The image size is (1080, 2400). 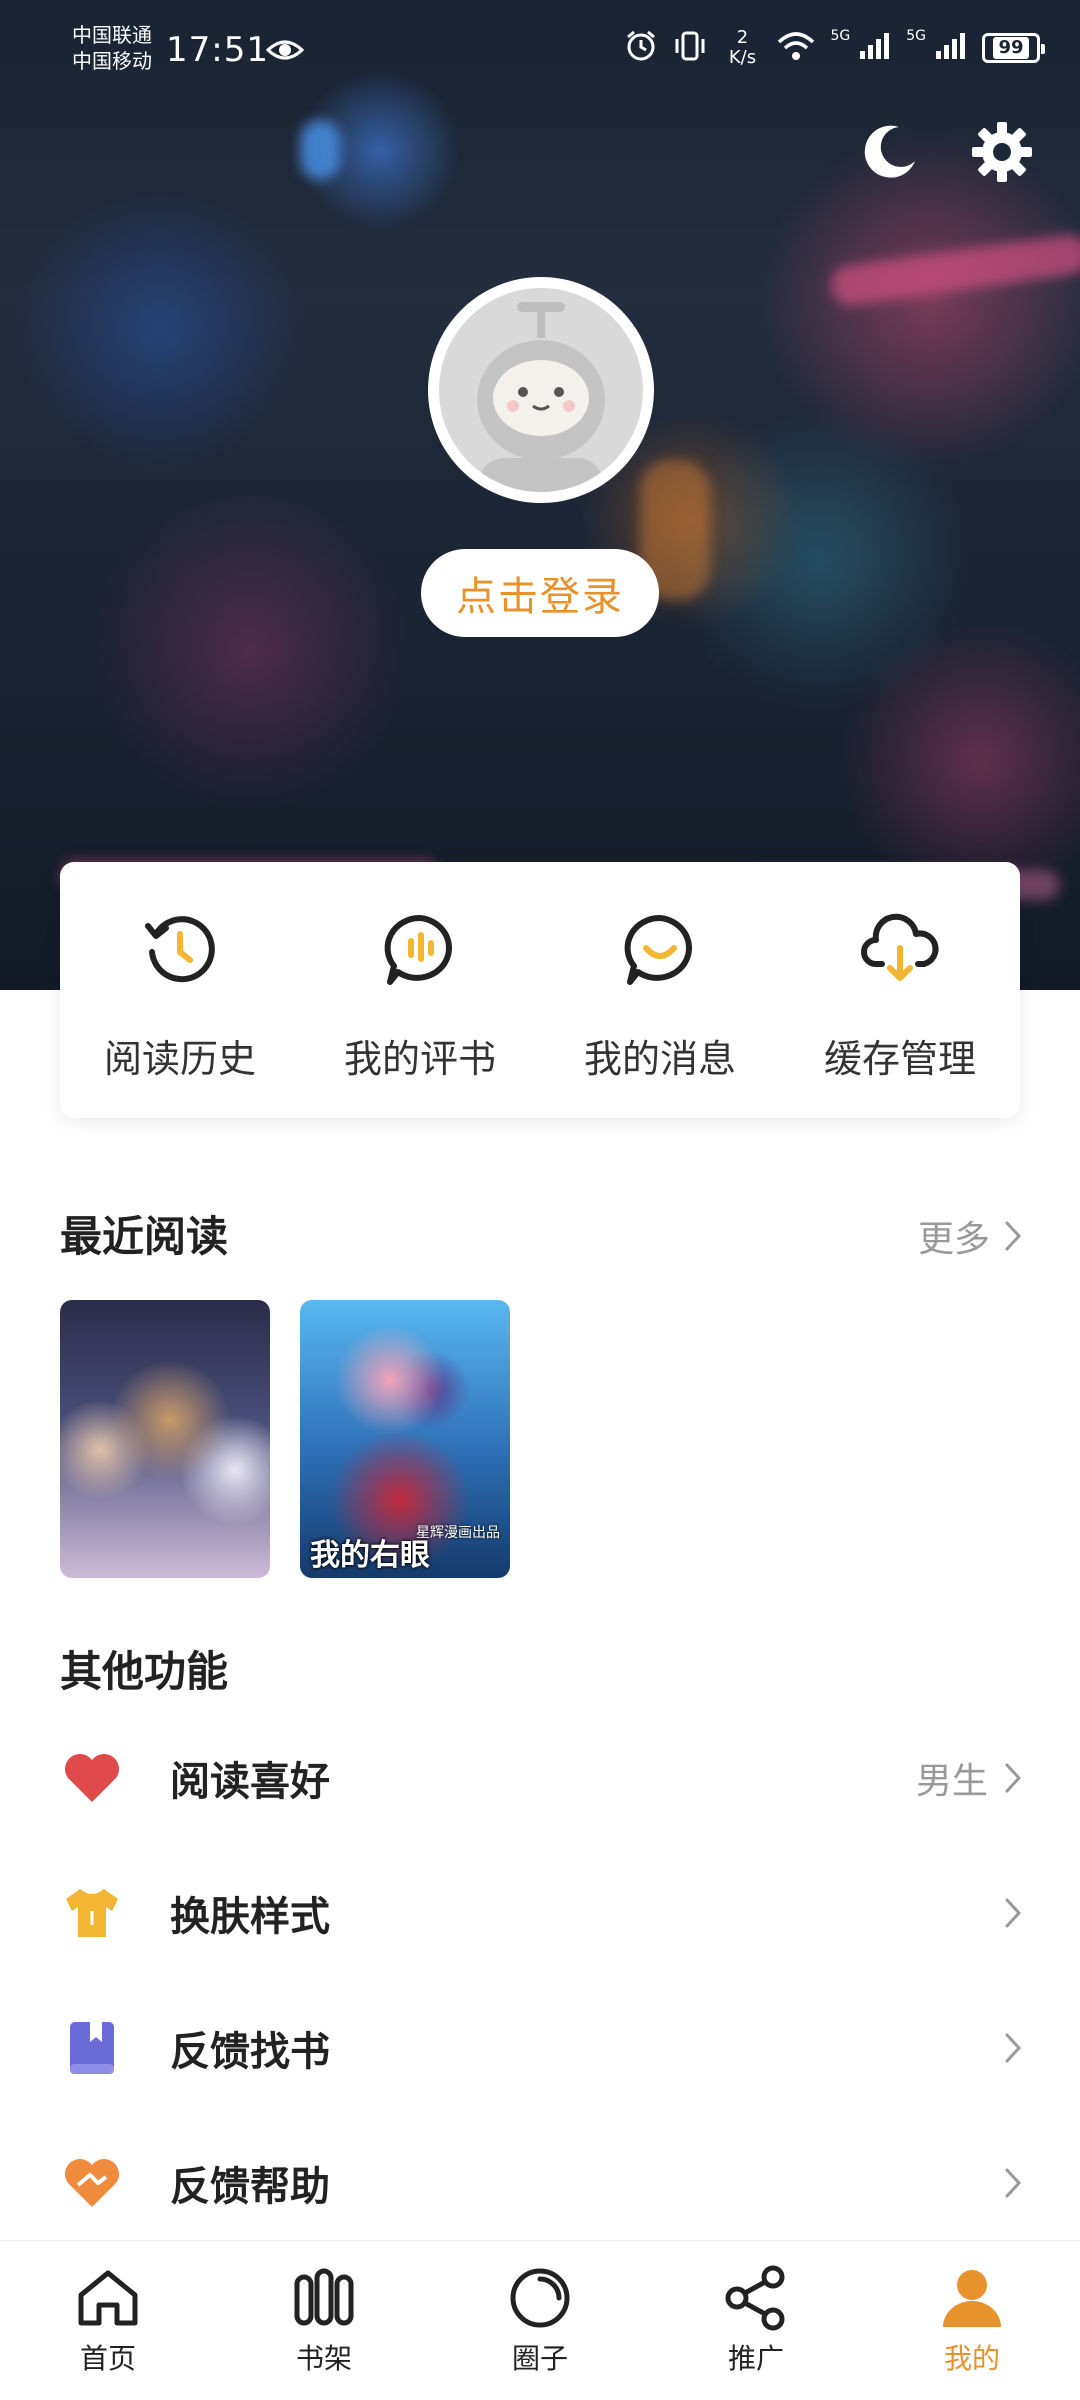 What do you see at coordinates (916, 36) in the screenshot?
I see `signal-2-type: 5G` at bounding box center [916, 36].